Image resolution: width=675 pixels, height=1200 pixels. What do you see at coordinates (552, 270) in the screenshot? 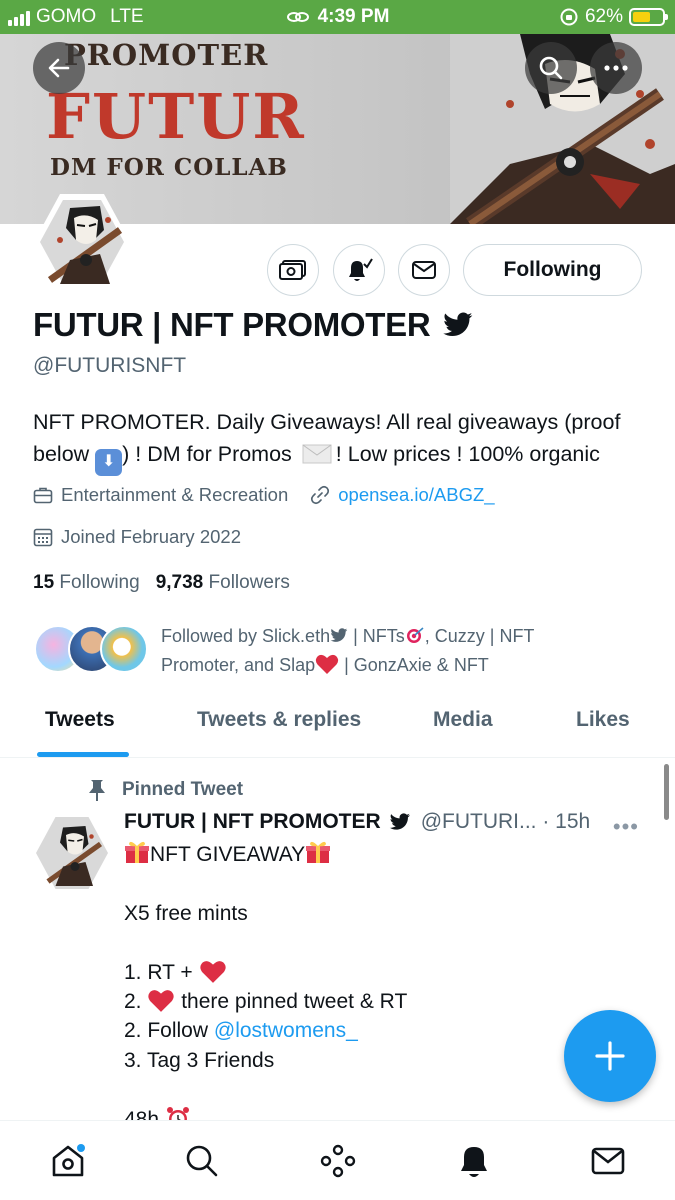
I see `following-button: Following` at bounding box center [552, 270].